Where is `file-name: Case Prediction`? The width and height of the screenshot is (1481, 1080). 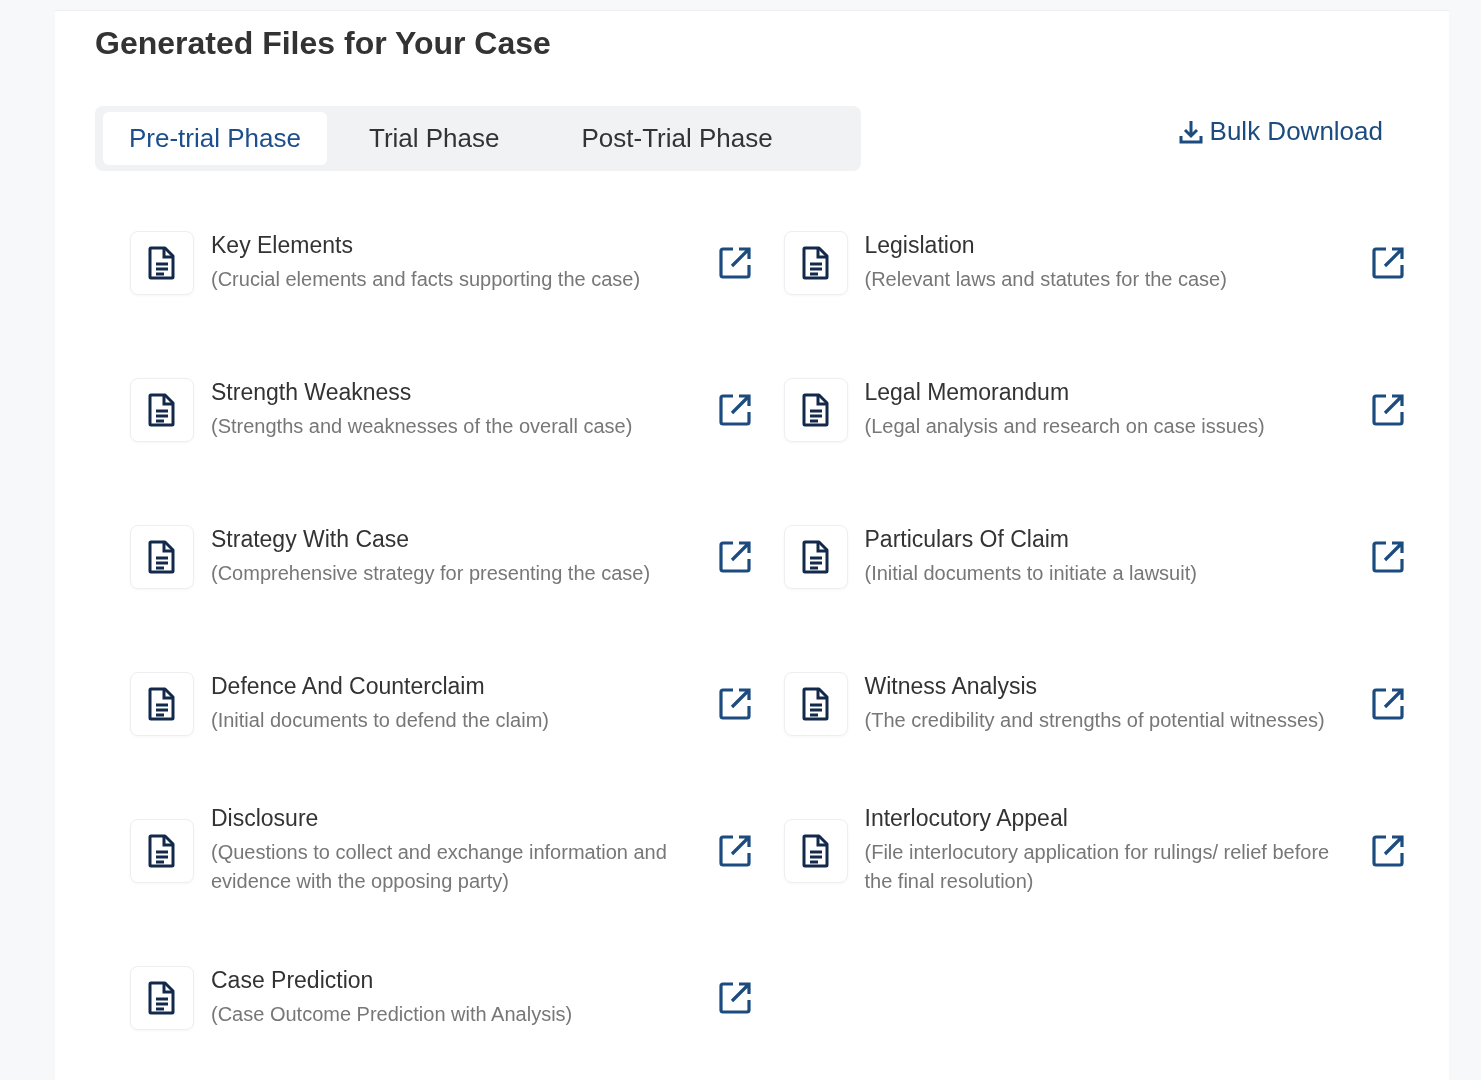
file-name: Case Prediction is located at coordinates (293, 980).